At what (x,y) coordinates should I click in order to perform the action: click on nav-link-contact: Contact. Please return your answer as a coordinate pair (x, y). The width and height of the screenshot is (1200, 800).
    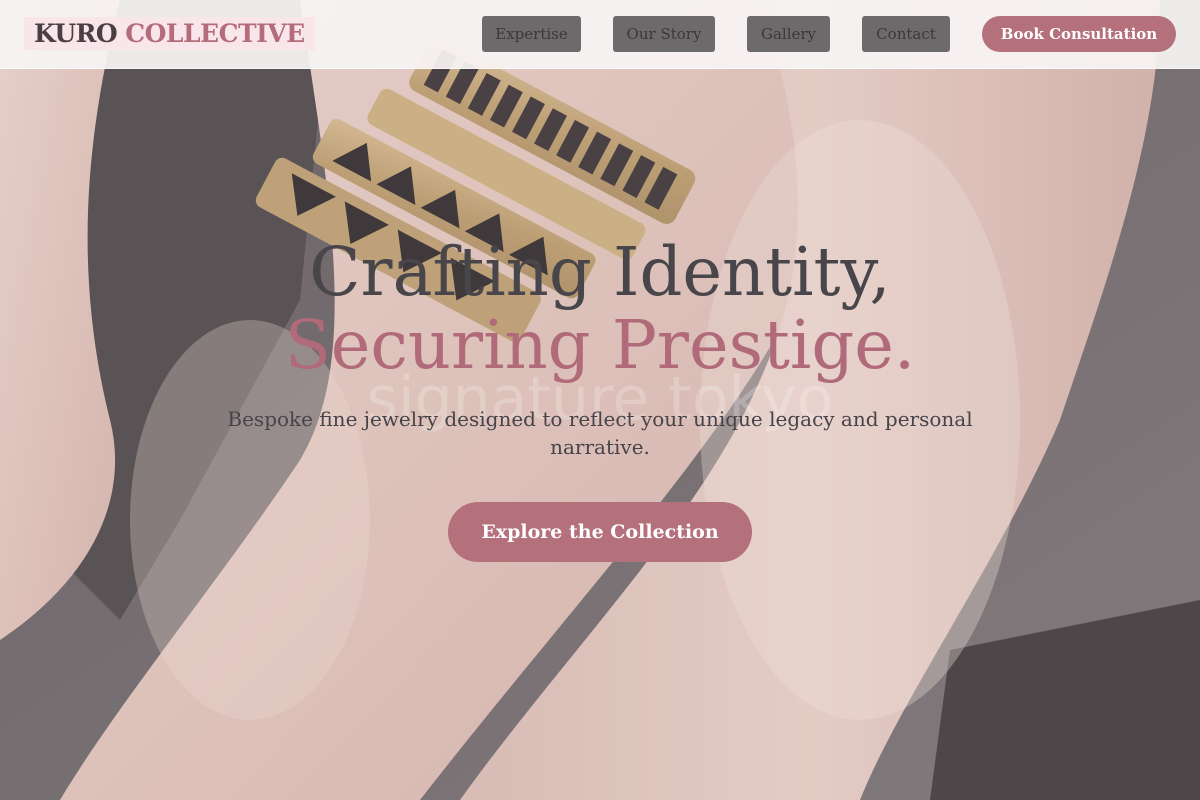
    Looking at the image, I should click on (906, 34).